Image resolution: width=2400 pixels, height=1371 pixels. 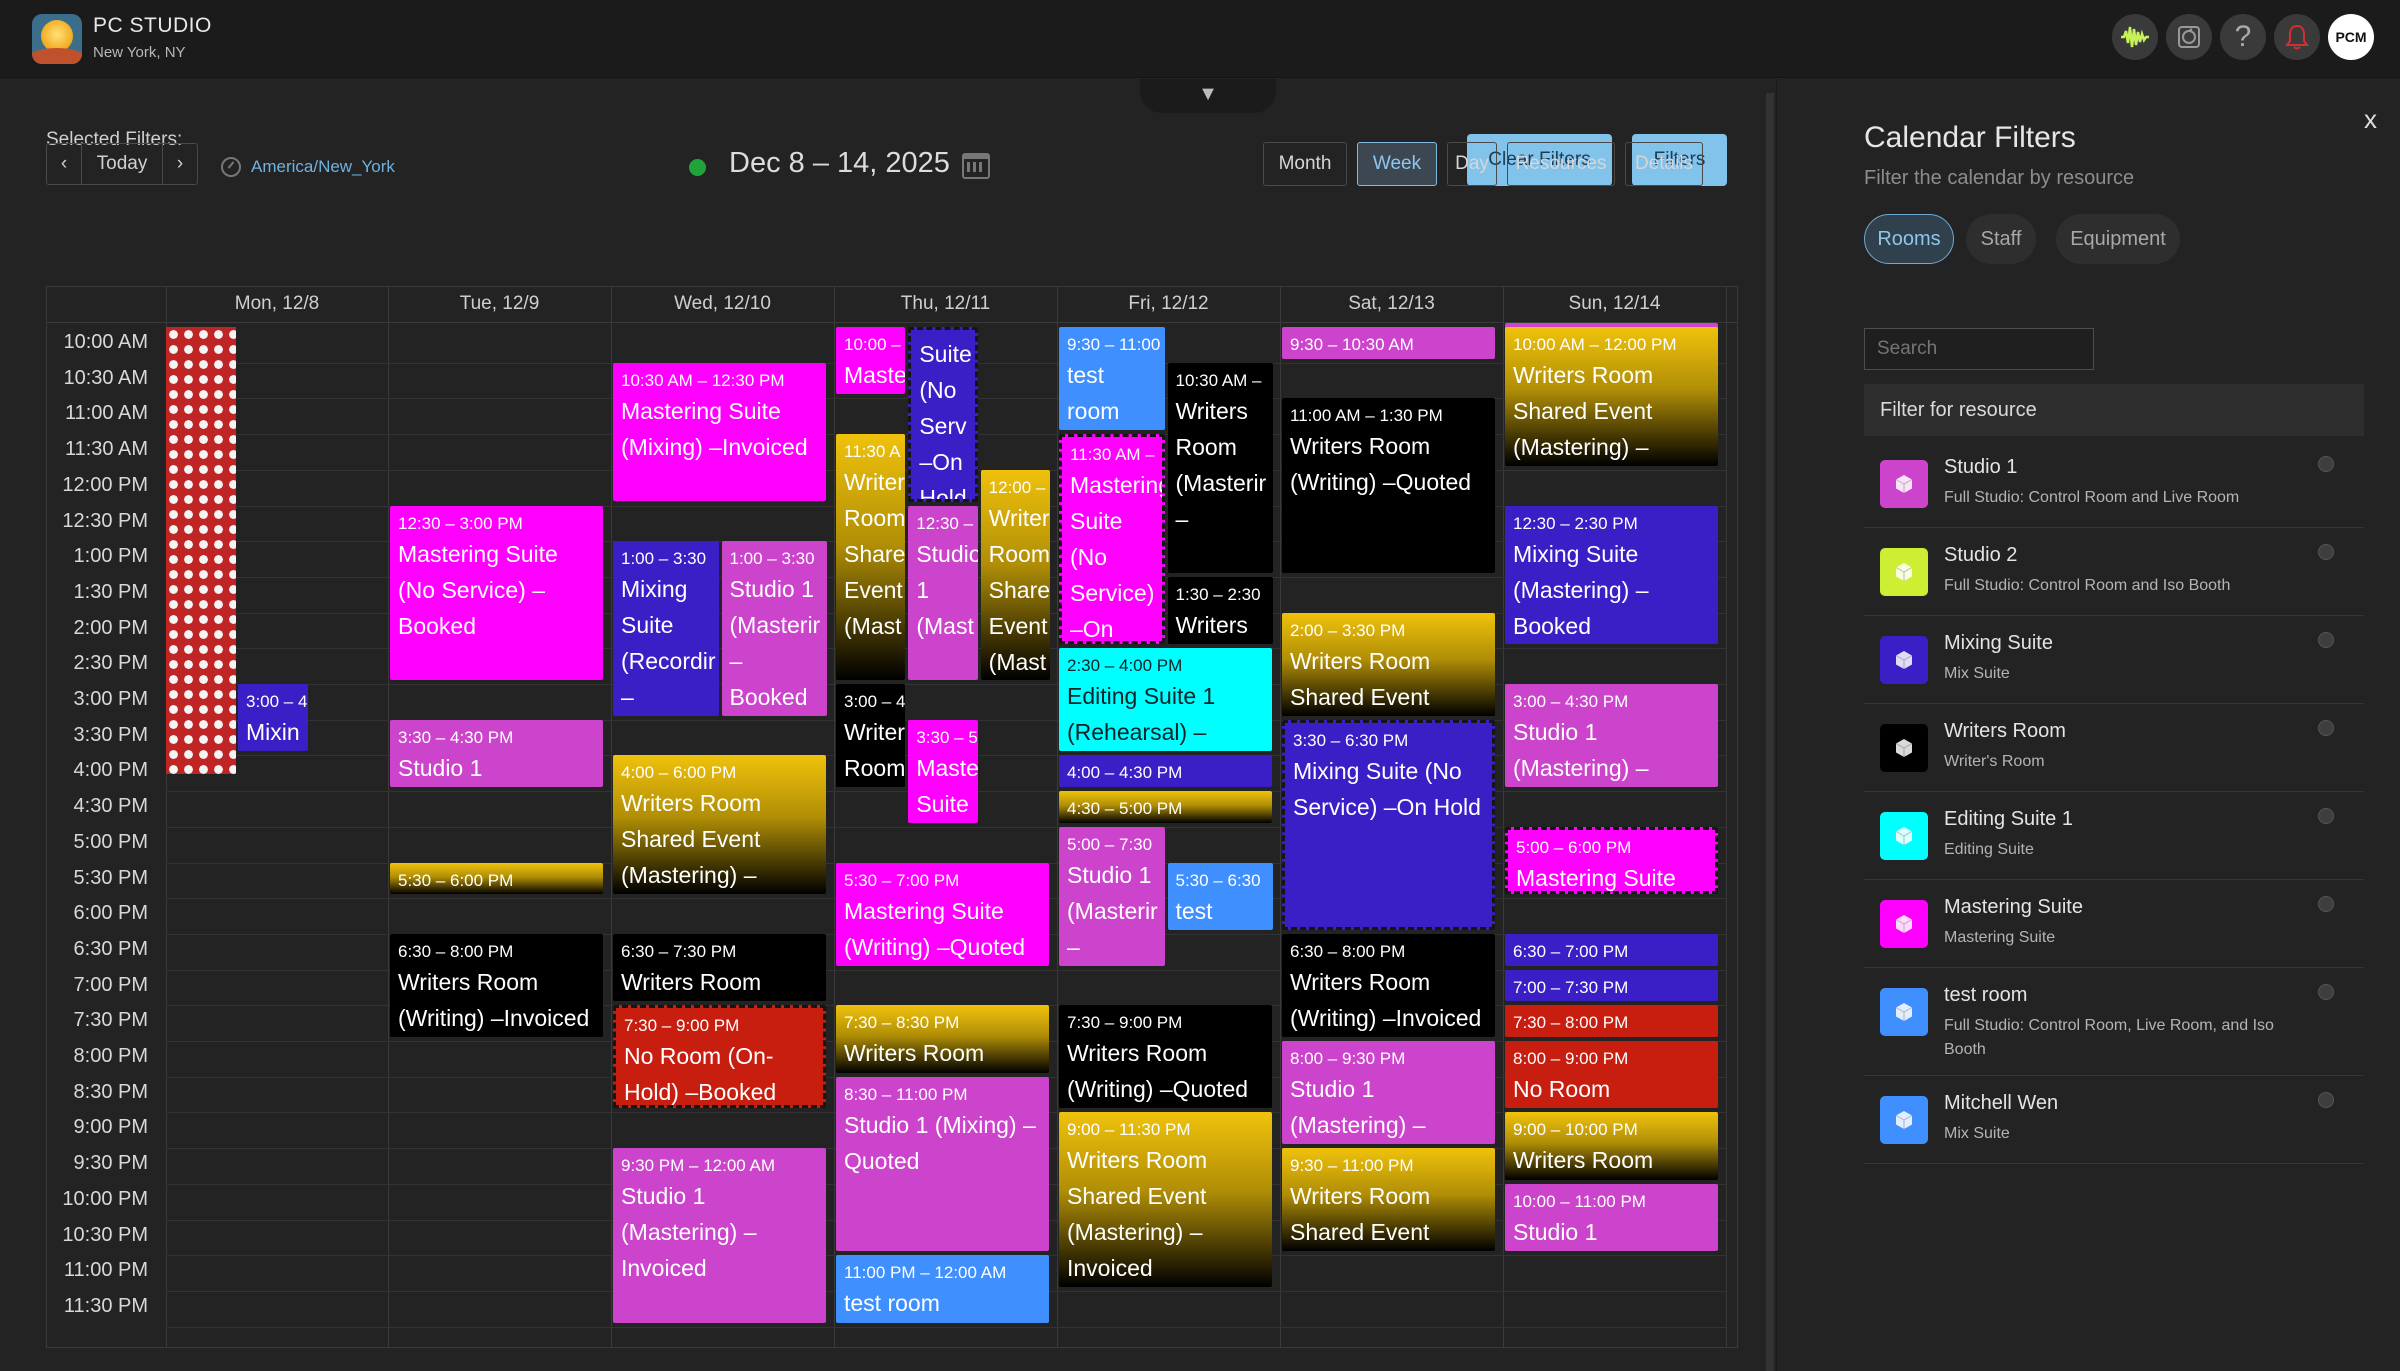 I want to click on calendar-event: Suite (No Serv –On Hold, so click(x=943, y=414).